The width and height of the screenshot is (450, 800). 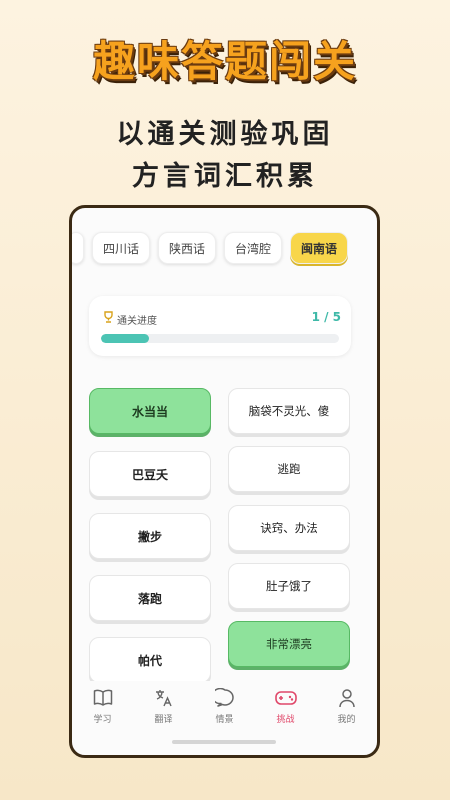 I want to click on translate-icon, so click(x=164, y=698).